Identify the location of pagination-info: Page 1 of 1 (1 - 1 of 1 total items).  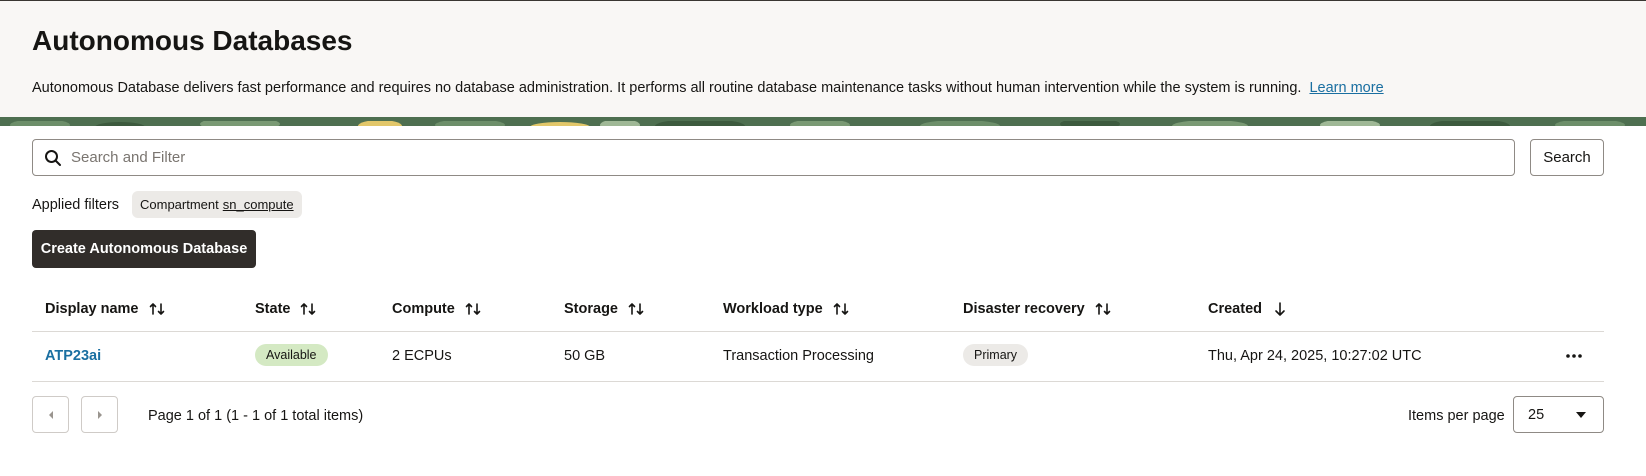
(256, 416).